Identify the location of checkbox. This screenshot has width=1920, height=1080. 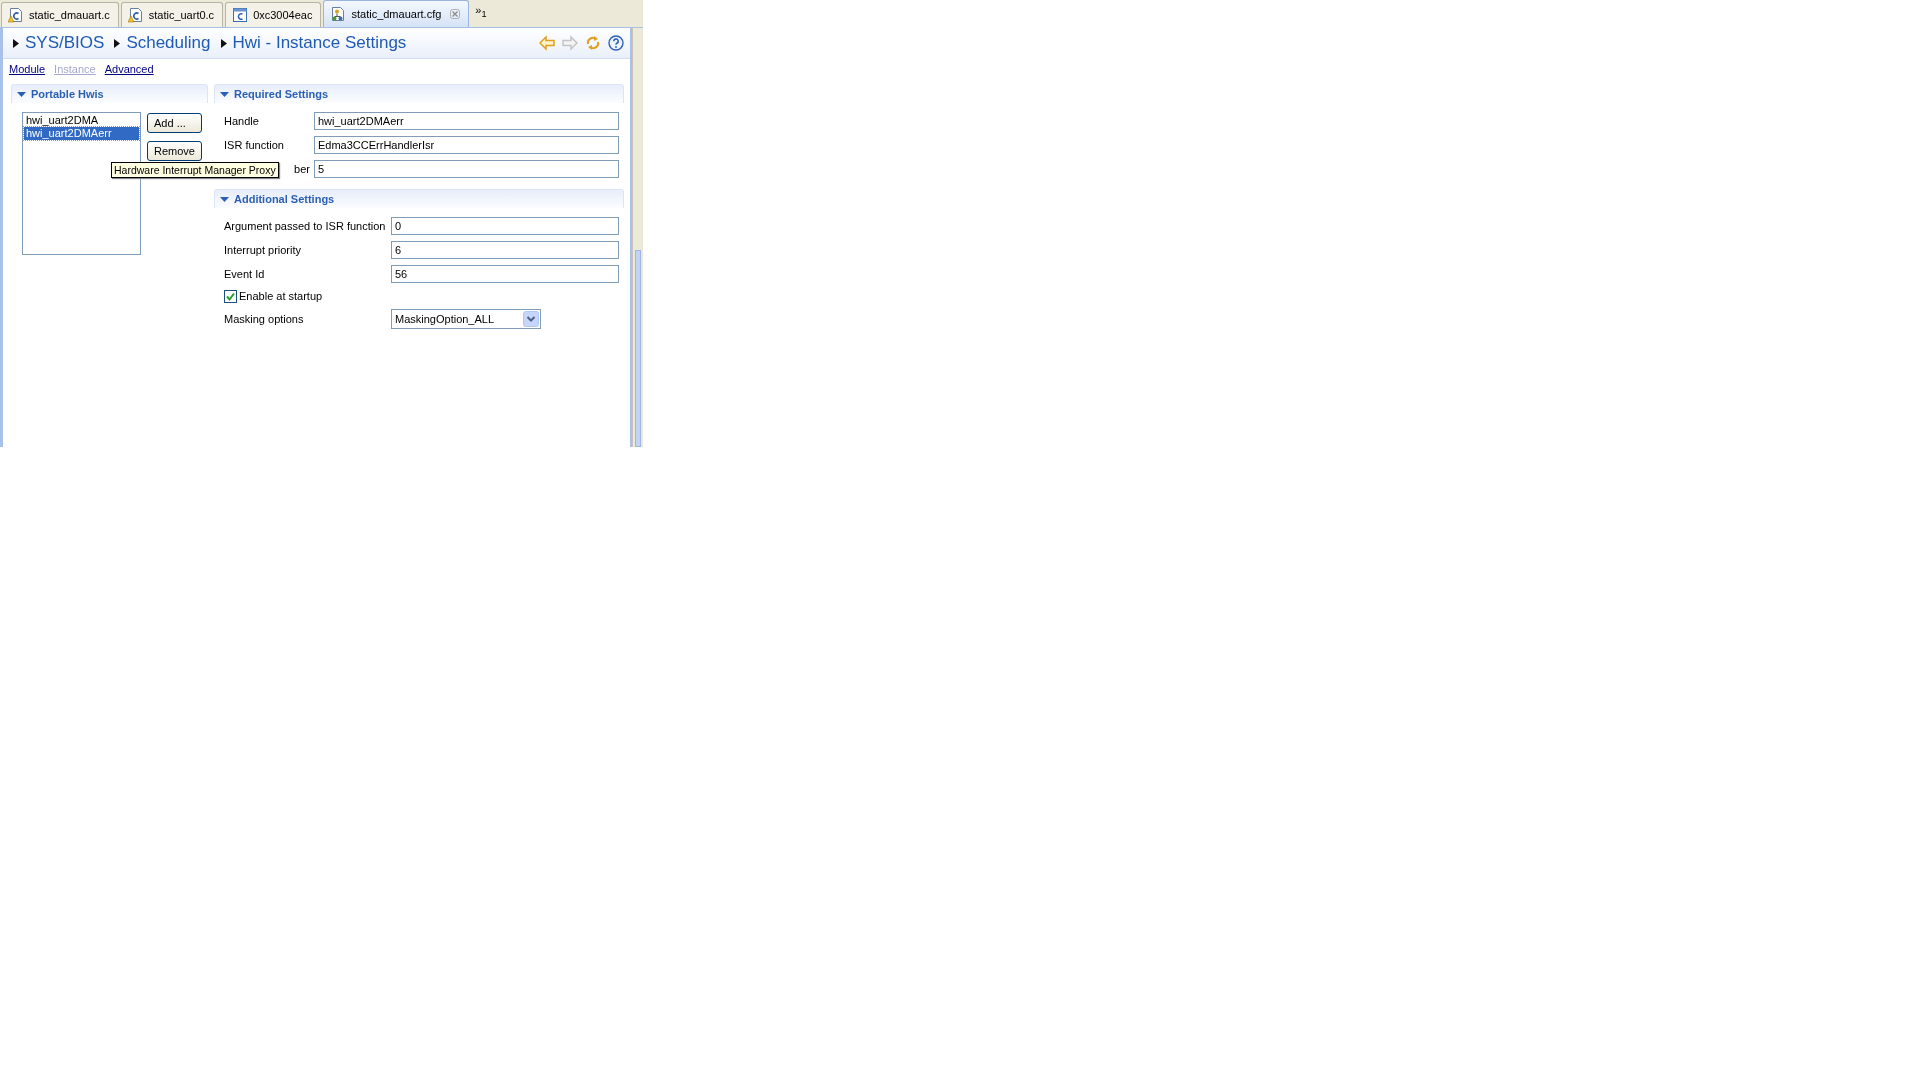
(230, 296).